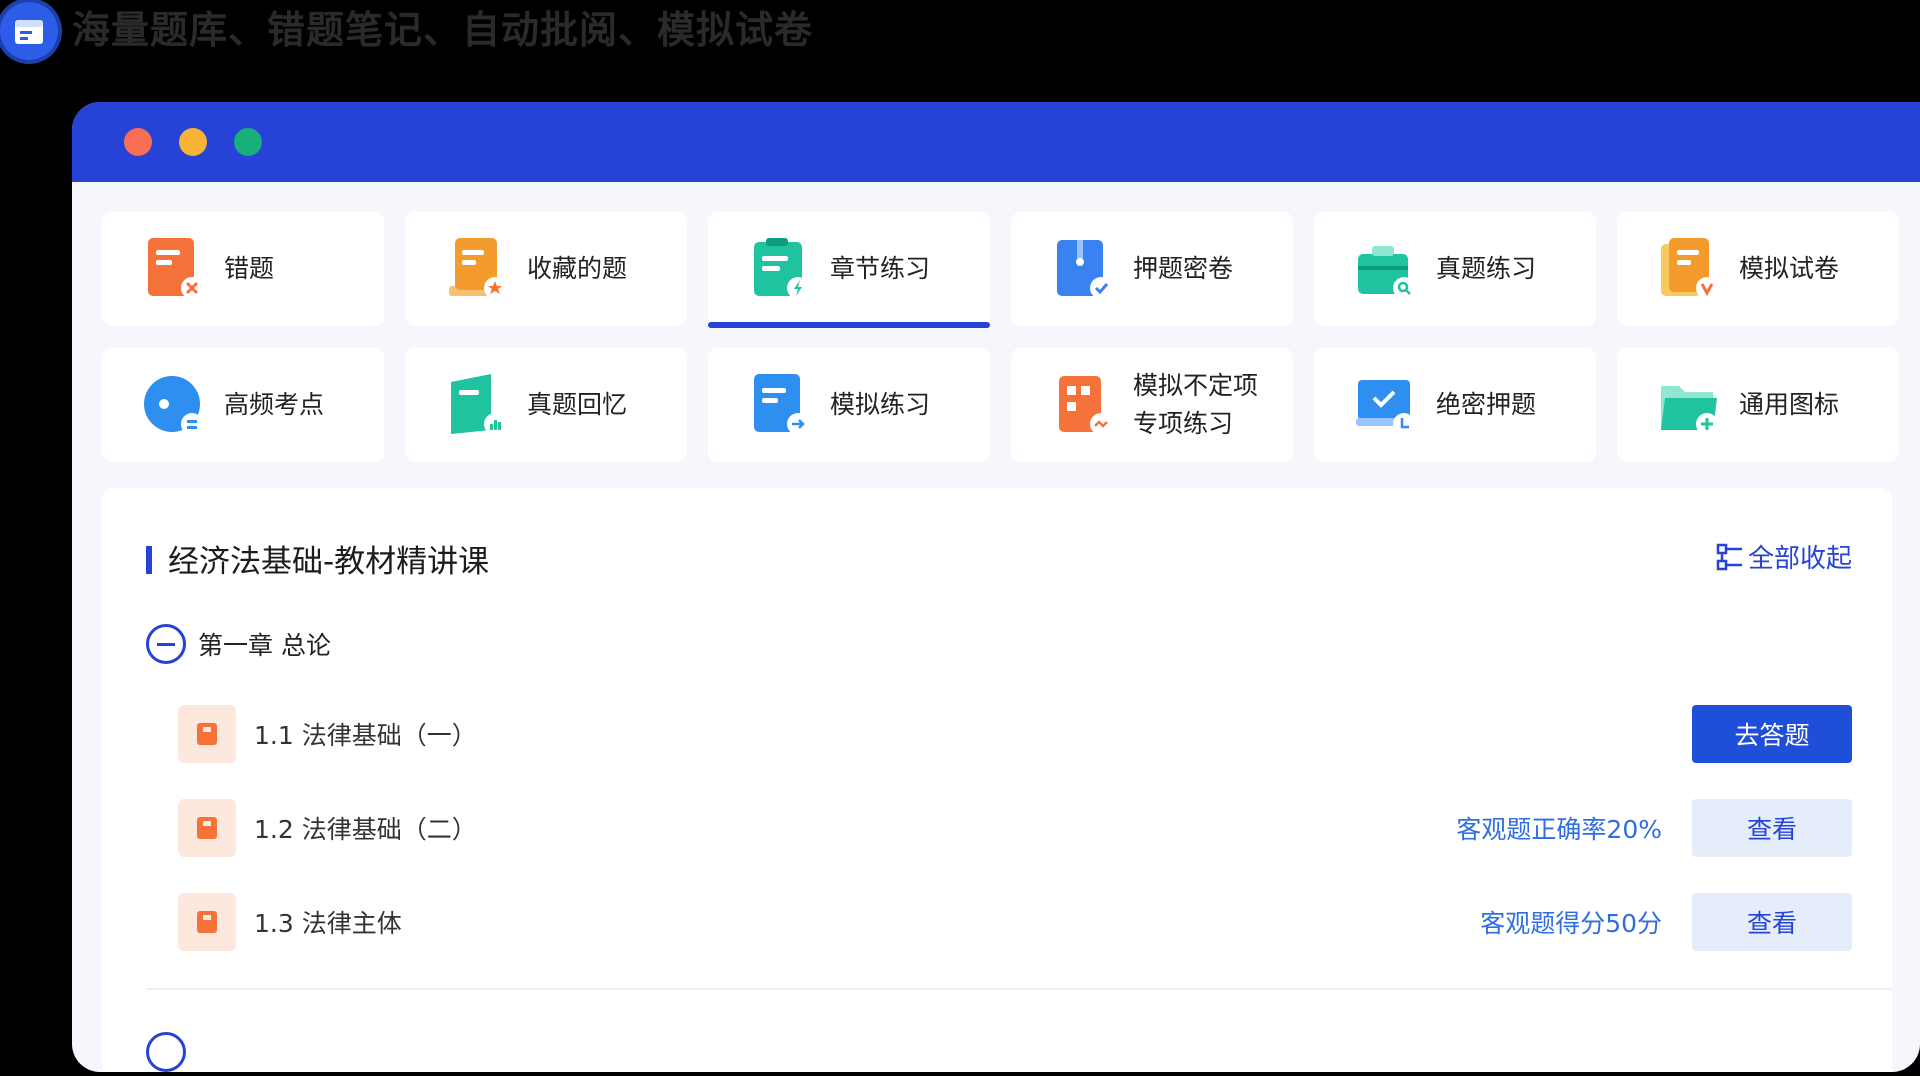 This screenshot has width=1920, height=1076. Describe the element at coordinates (849, 325) in the screenshot. I see `active-tab-indicator` at that location.